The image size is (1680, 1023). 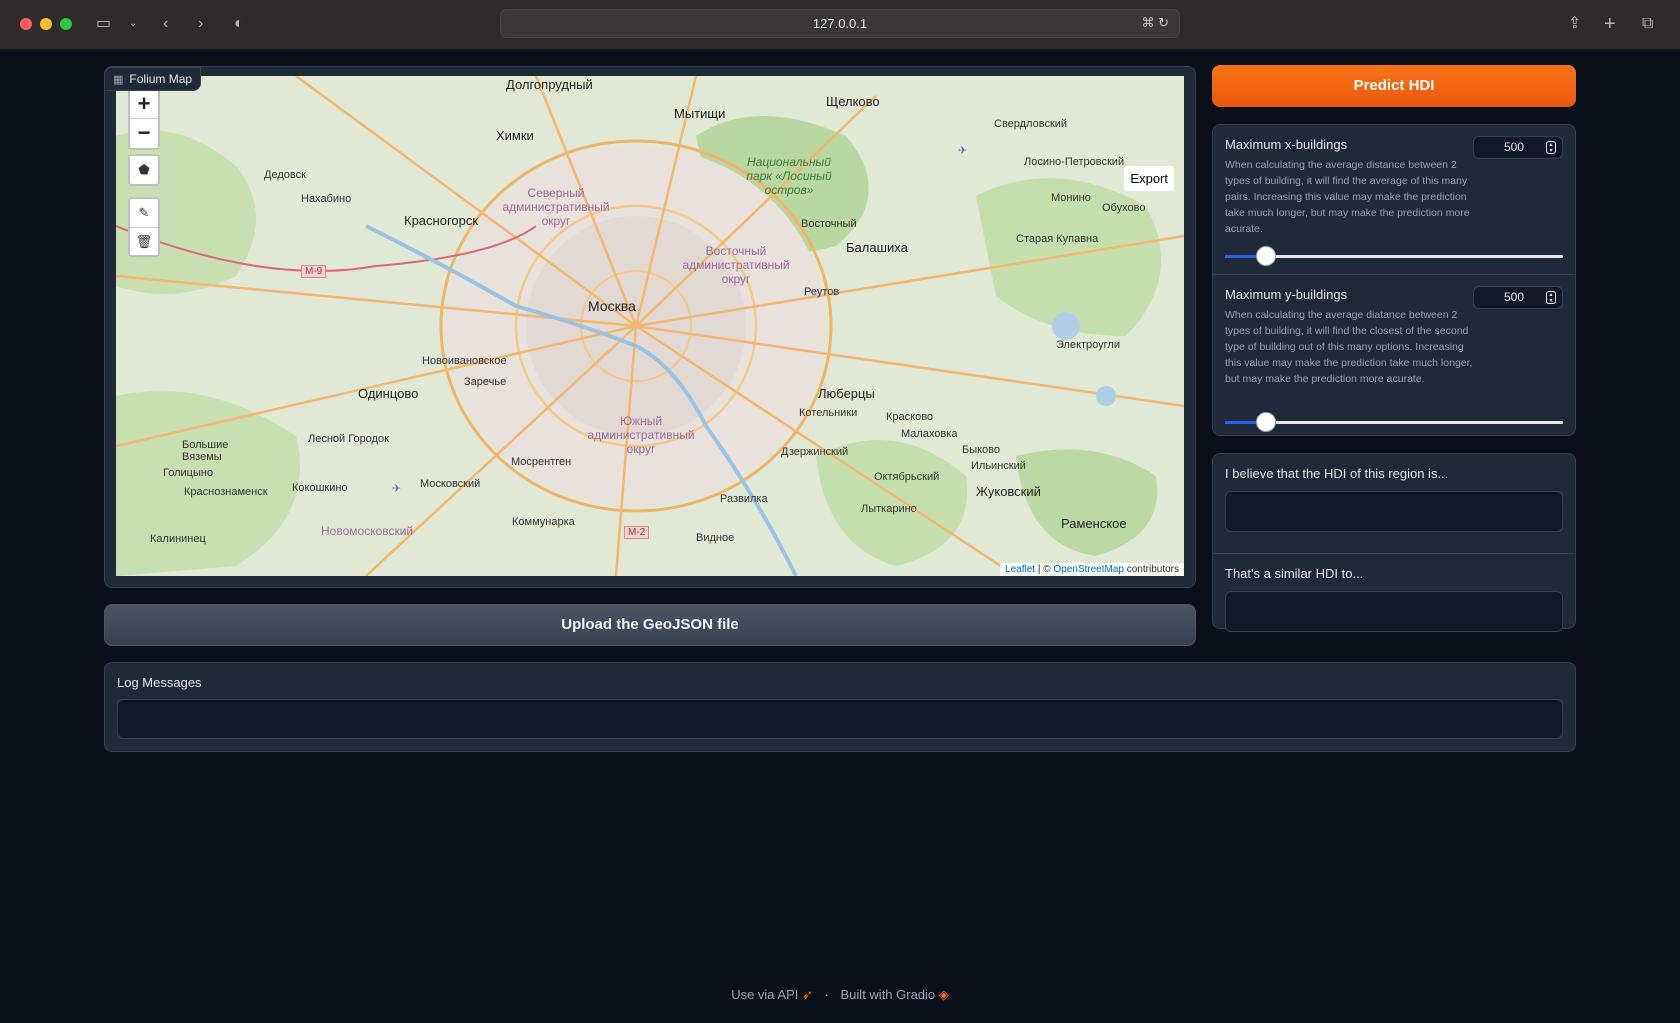 I want to click on address-bar: 127.0.0.1 ⌘ ↻, so click(x=840, y=23).